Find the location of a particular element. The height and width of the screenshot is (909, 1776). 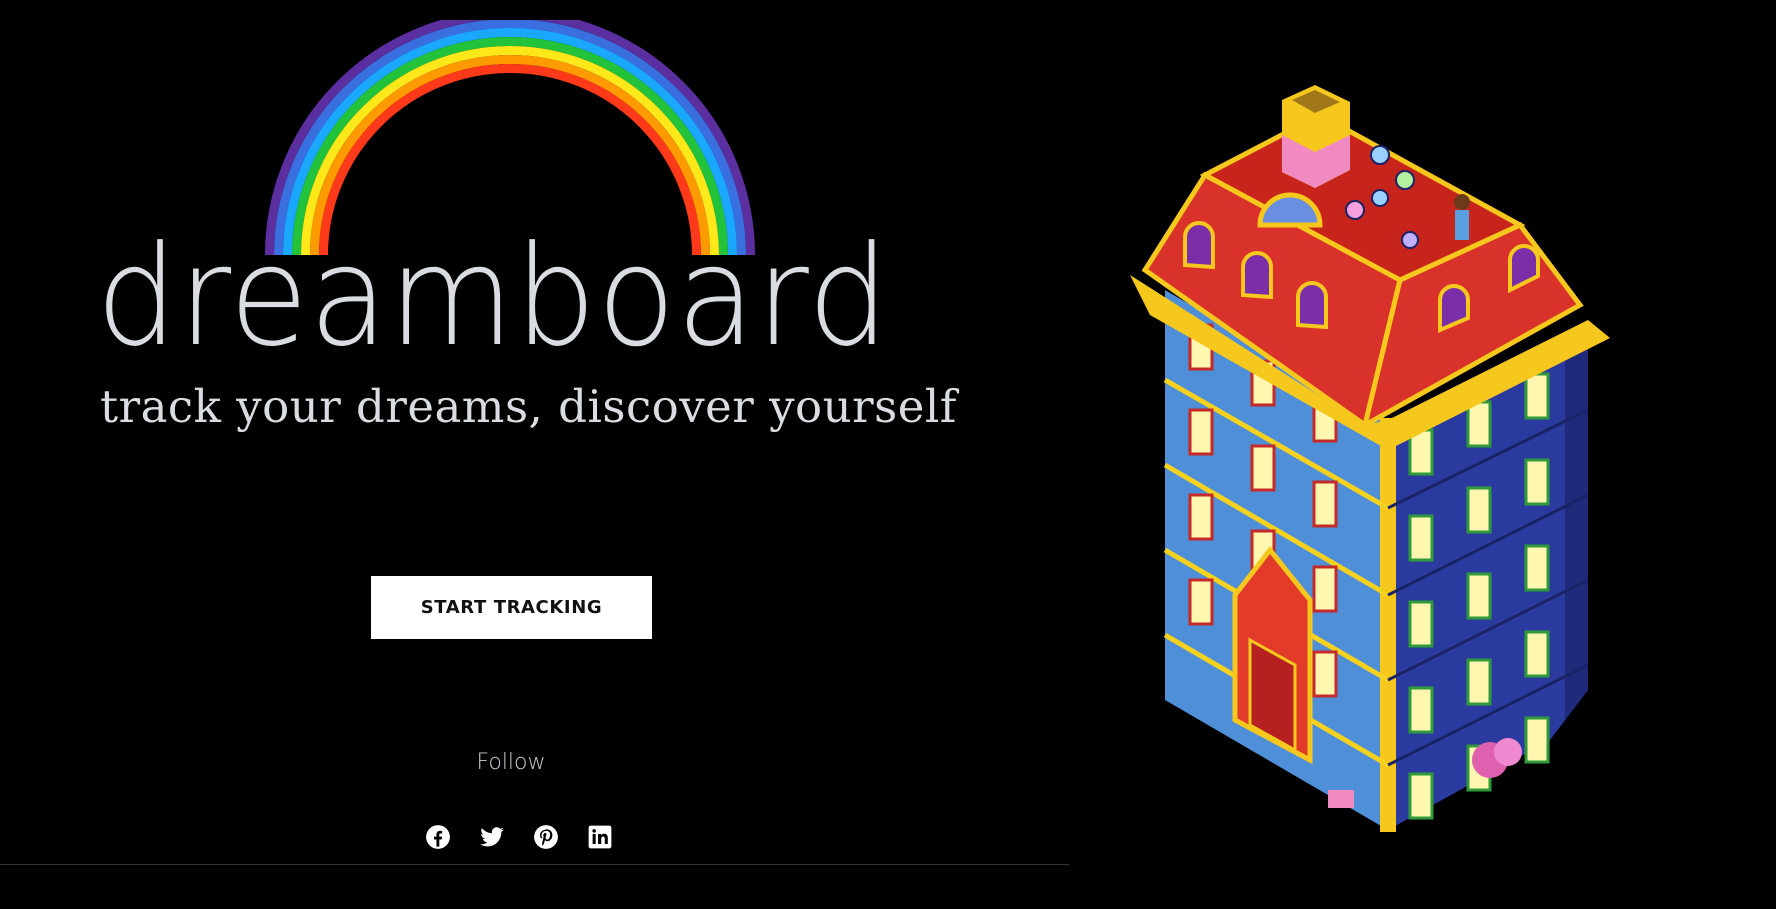

facebook-link is located at coordinates (438, 837).